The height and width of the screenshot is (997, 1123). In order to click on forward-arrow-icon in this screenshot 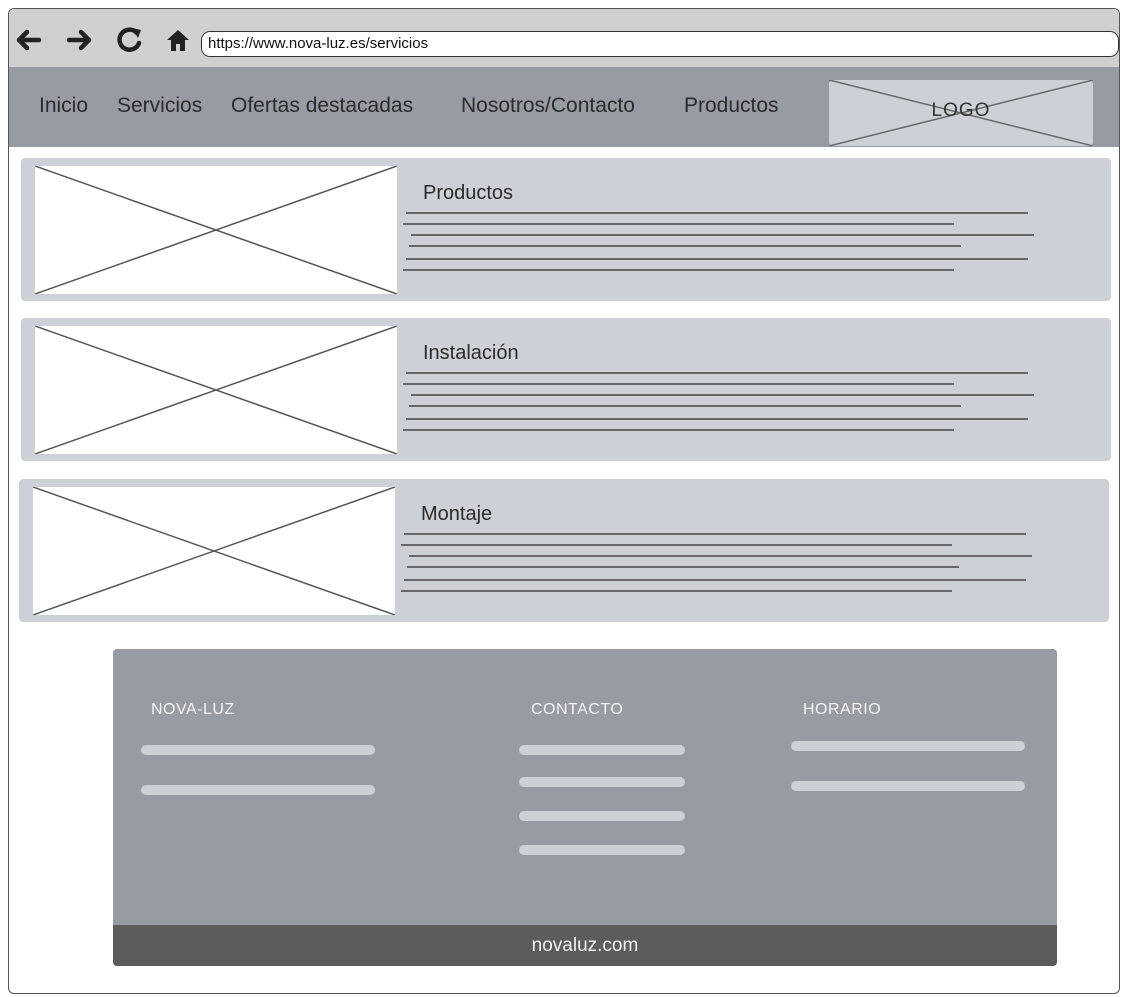, I will do `click(80, 40)`.